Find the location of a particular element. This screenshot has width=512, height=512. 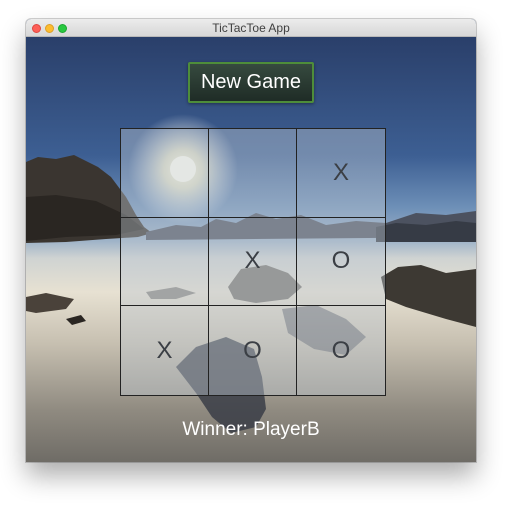

board-cell-6: O is located at coordinates (341, 262).